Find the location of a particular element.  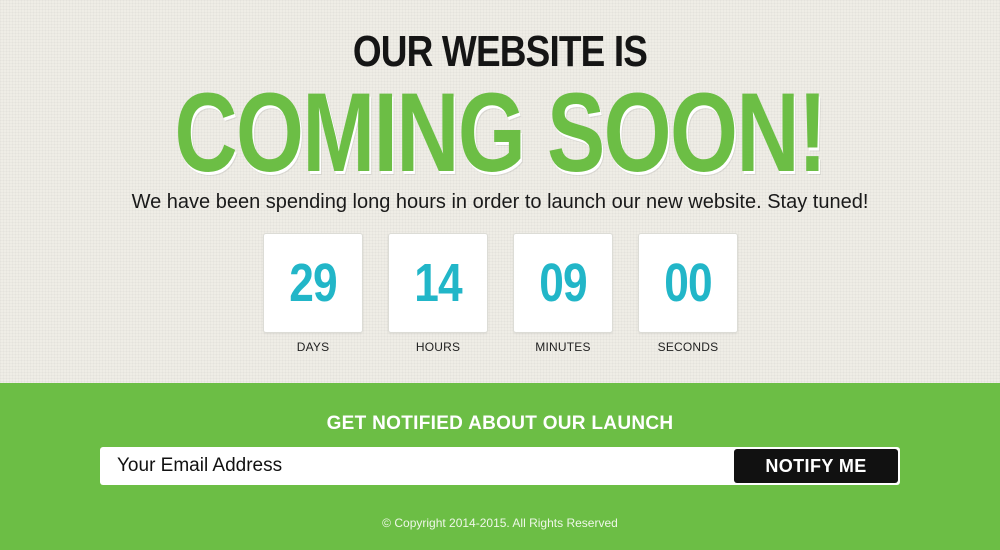

notify-me-button: NOTIFY ME is located at coordinates (816, 466).